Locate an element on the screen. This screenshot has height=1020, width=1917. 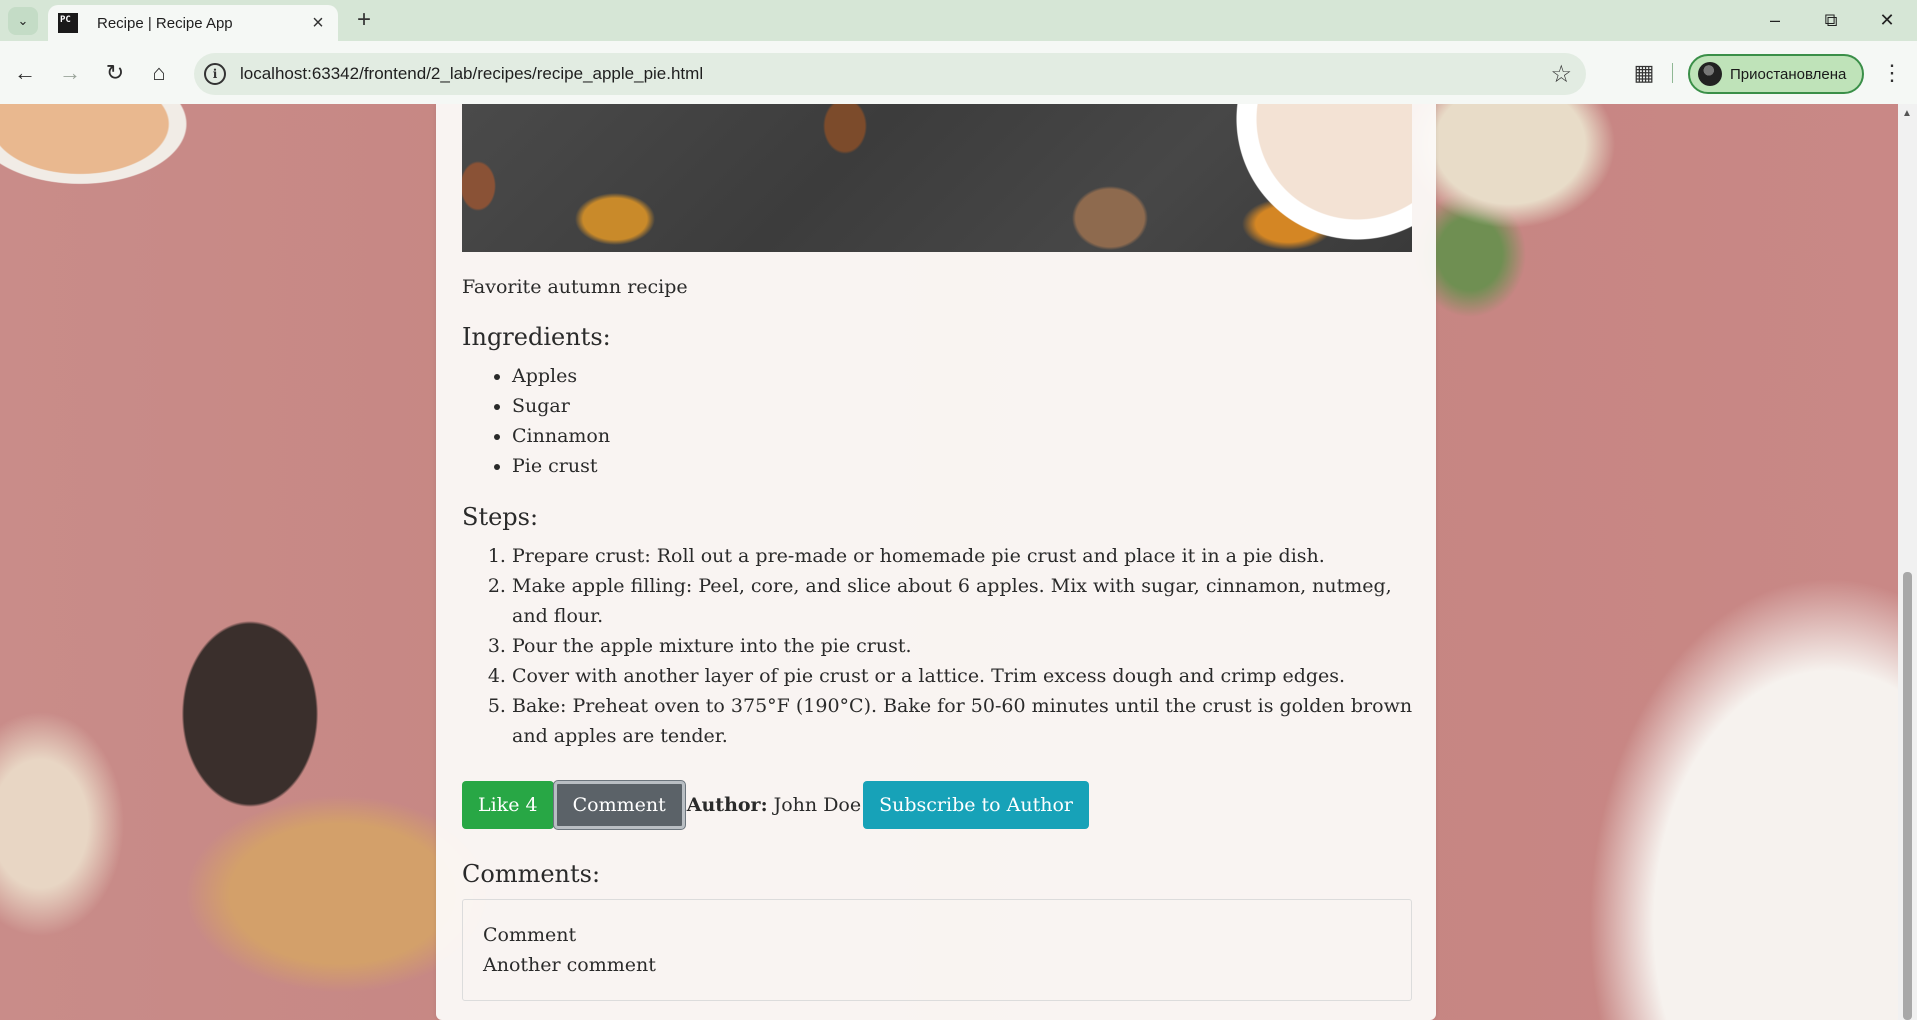
author-info: Author: John Doe is located at coordinates (774, 805).